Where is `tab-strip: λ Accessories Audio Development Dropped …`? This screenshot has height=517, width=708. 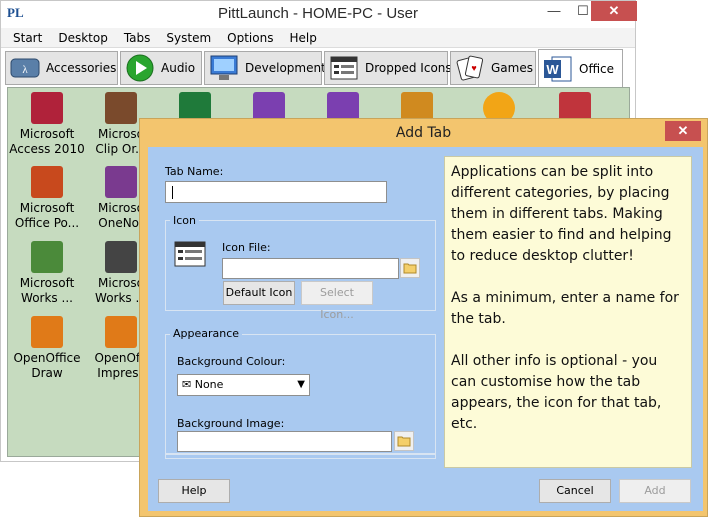 tab-strip: λ Accessories Audio Development Dropped … is located at coordinates (319, 68).